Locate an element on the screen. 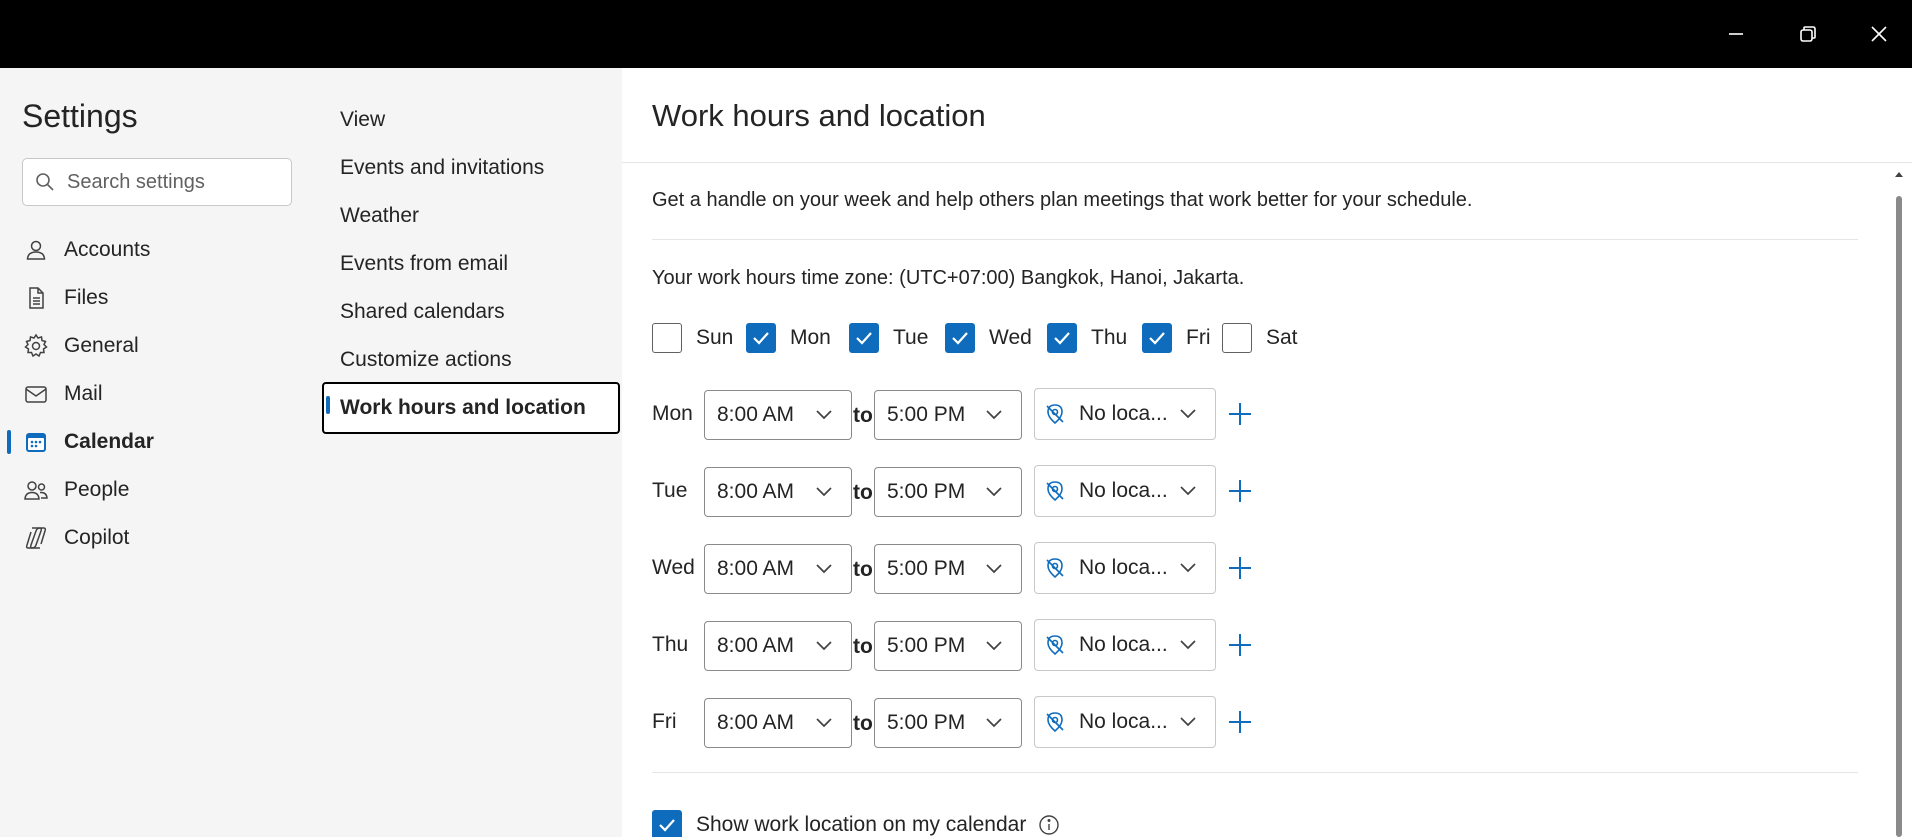 The image size is (1912, 837). sidebar-item-people: People is located at coordinates (167, 490).